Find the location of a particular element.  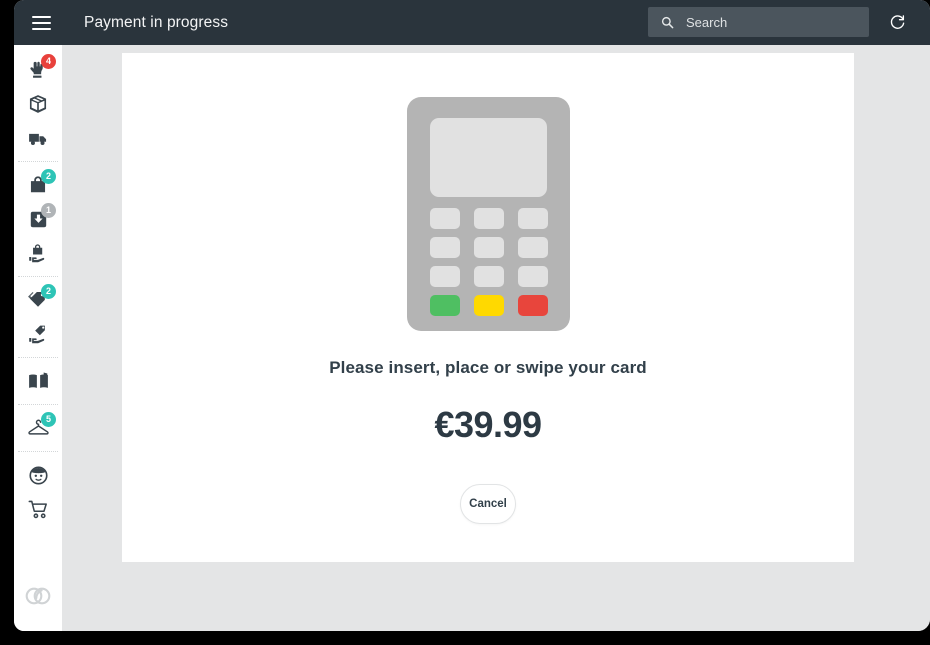

payment-prompt-text: Please insert, place or swipe your card is located at coordinates (488, 367).